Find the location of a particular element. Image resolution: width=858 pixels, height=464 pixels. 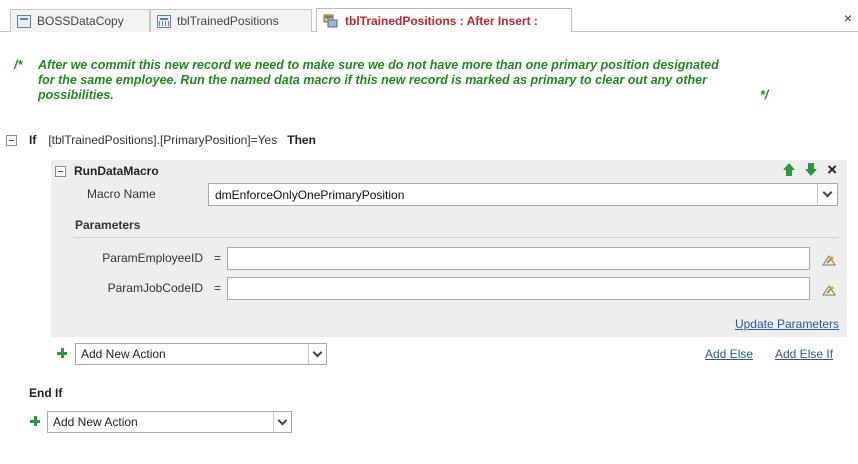

if-keyword: If is located at coordinates (33, 140).